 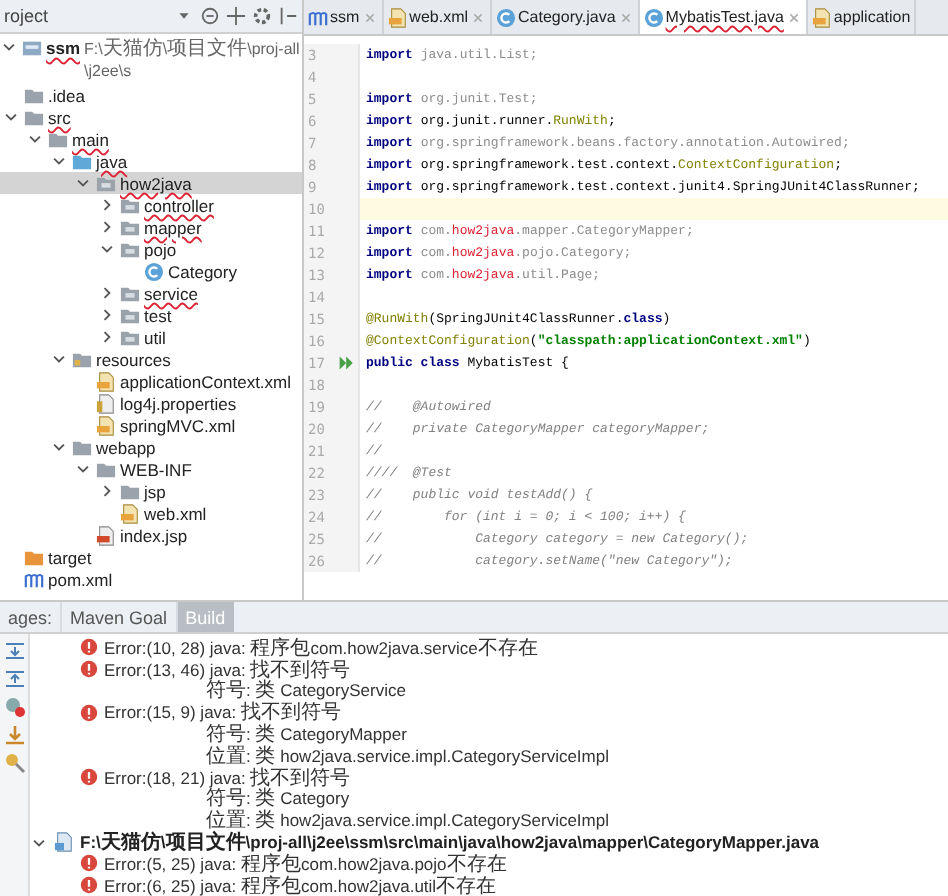 I want to click on tree-item: .idea, so click(x=151, y=95).